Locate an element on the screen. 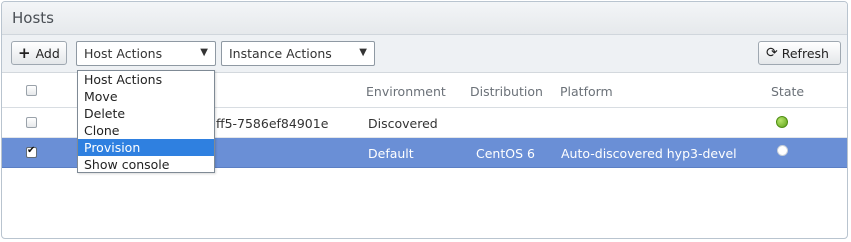 This screenshot has width=851, height=242. refresh-button: ⟳ Refresh is located at coordinates (799, 53).